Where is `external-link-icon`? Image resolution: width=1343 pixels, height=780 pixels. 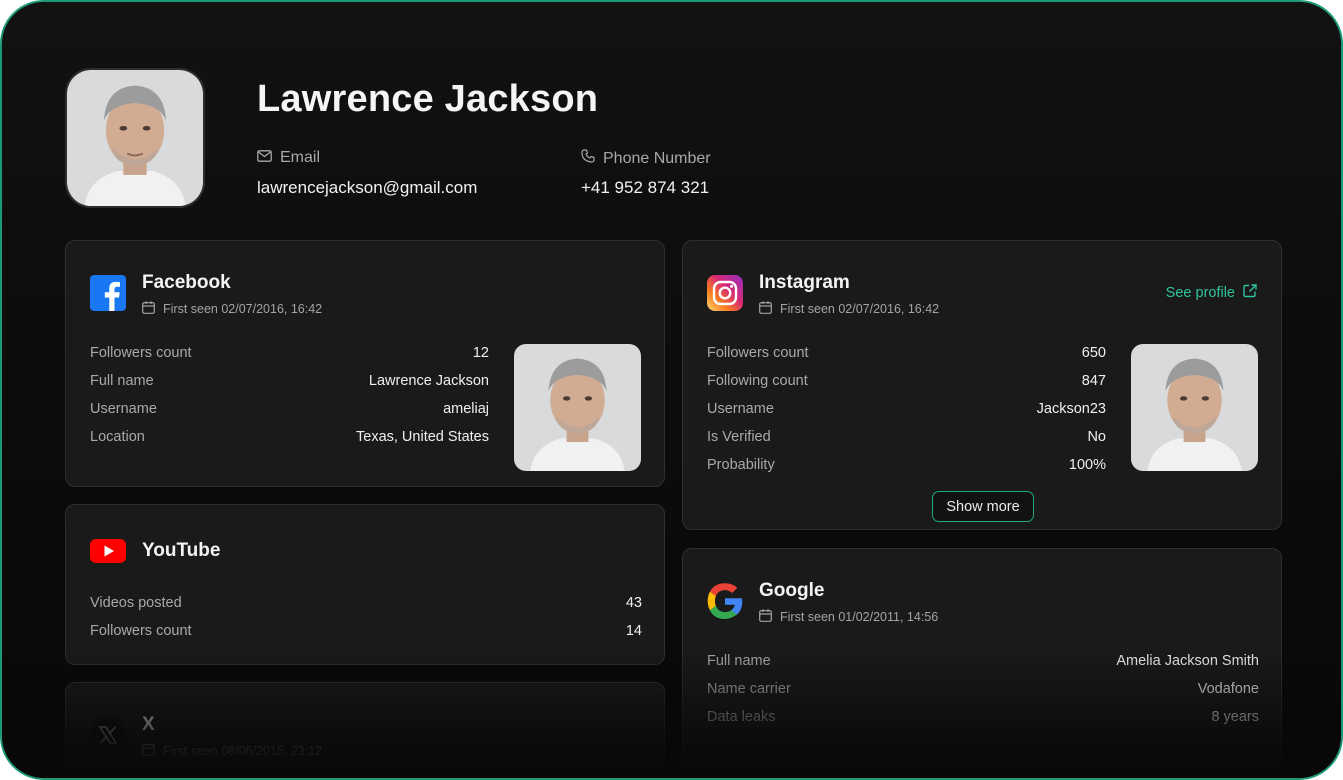
external-link-icon is located at coordinates (1250, 293).